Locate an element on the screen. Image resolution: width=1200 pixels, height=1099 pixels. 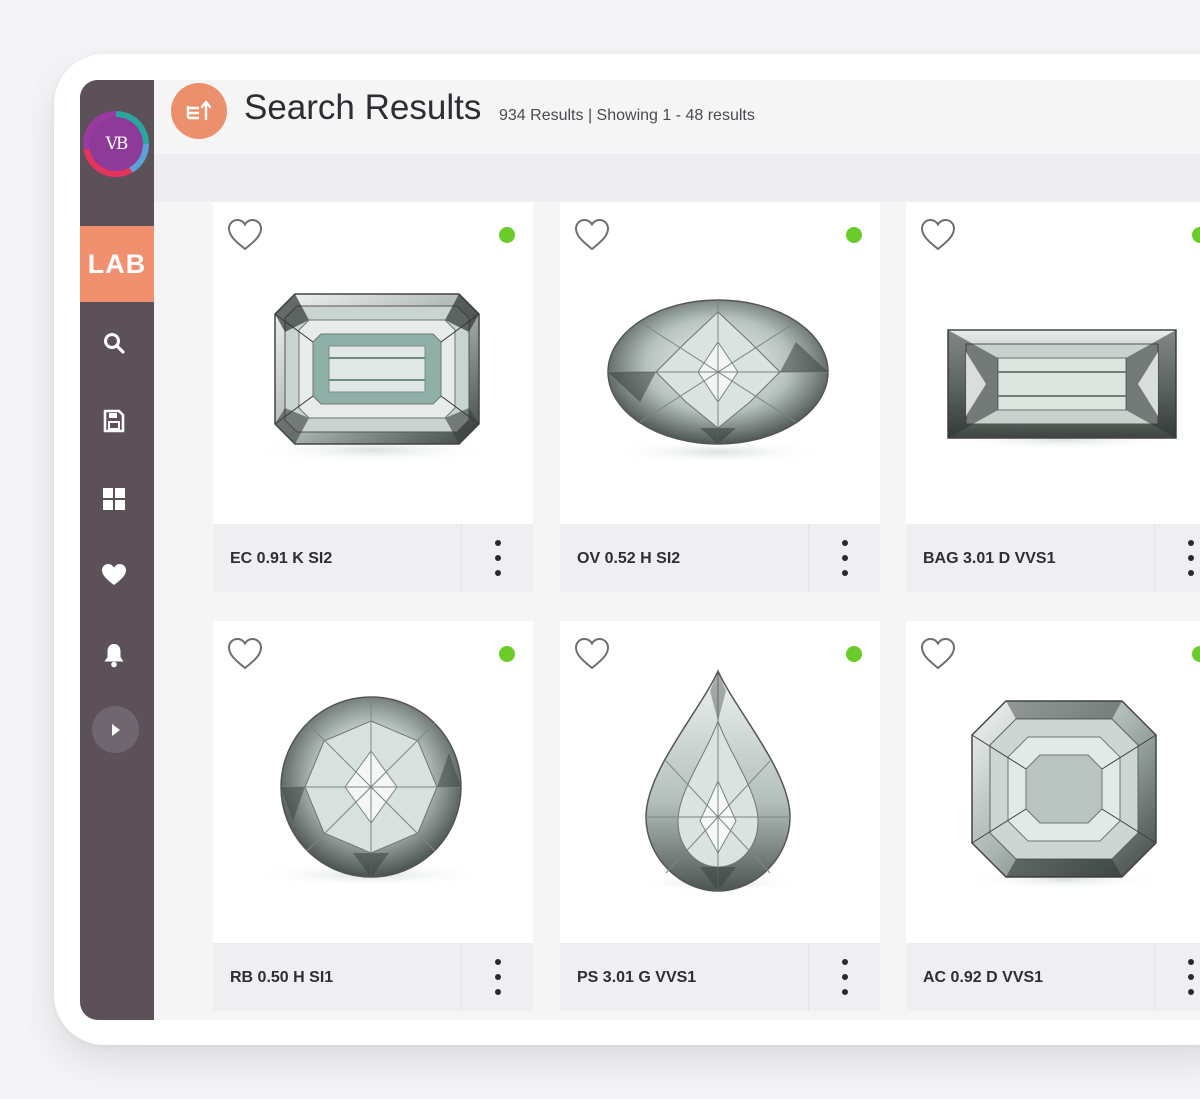
diamond-card: PS 3.01 G VVS1 is located at coordinates (720, 816).